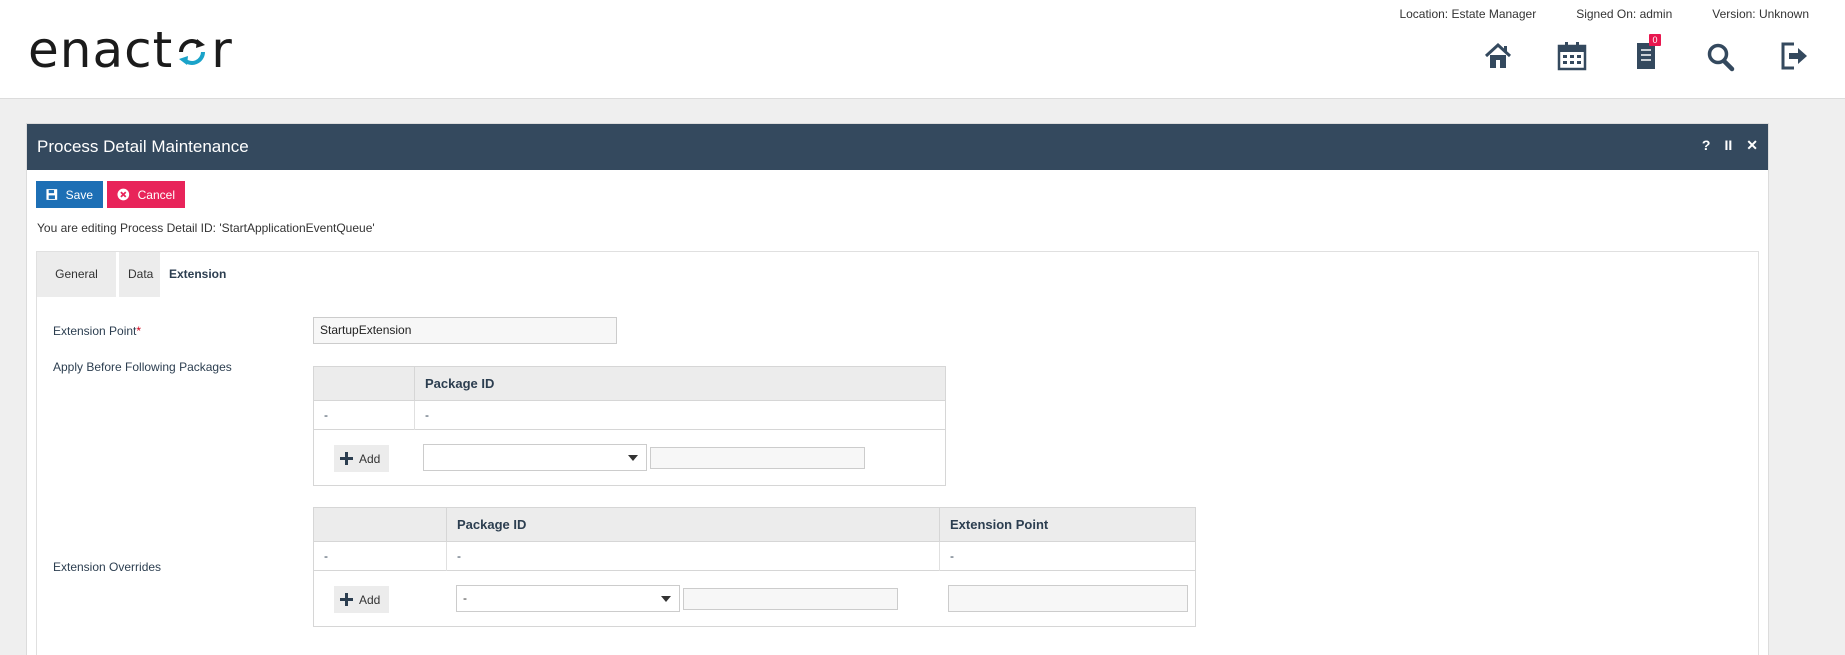 The height and width of the screenshot is (655, 1845). I want to click on calendar-icon, so click(1572, 56).